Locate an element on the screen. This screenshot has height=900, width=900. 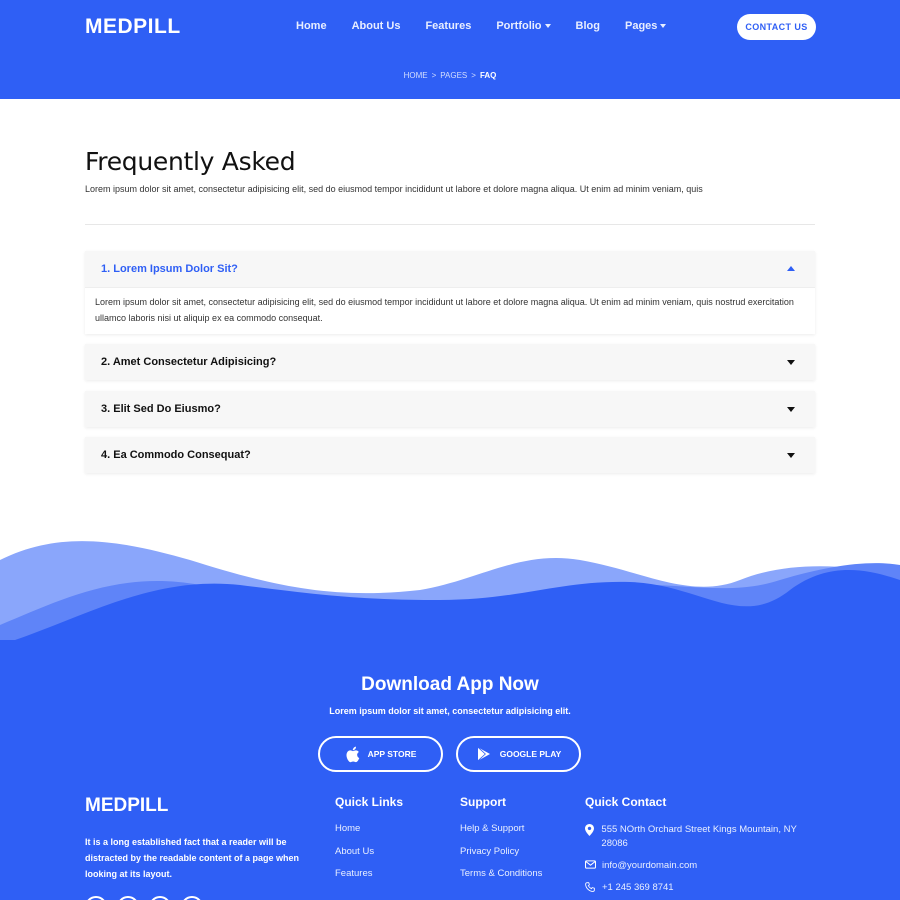
faq-item-2: 2. Amet Consectetur Adipisicing? is located at coordinates (450, 362).